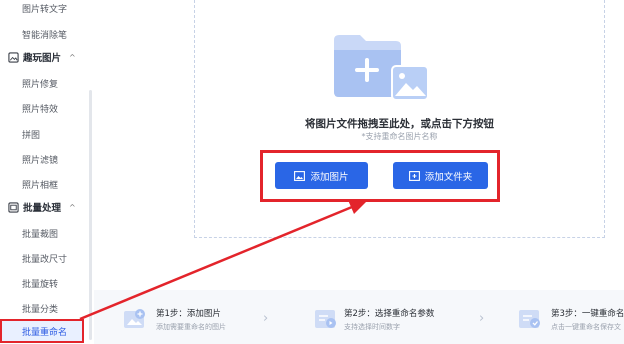  What do you see at coordinates (40, 184) in the screenshot?
I see `sidebar-item-photo-frames: 照片相框` at bounding box center [40, 184].